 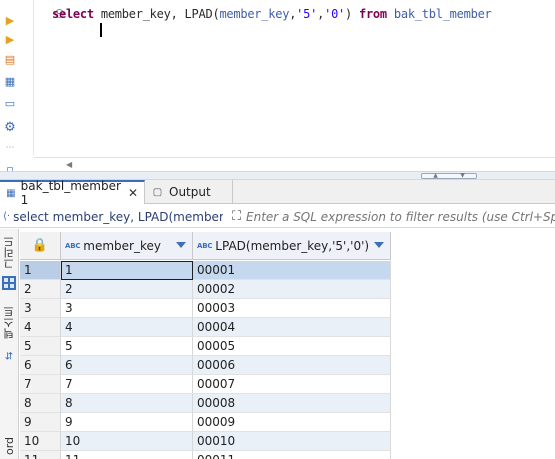 I want to click on editor-gutter, so click(x=28, y=77).